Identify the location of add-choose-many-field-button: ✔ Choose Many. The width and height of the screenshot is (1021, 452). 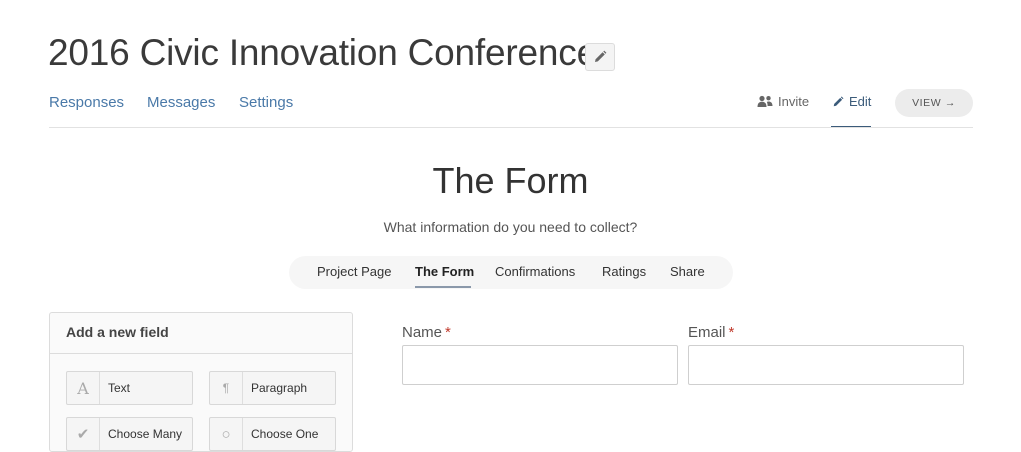
(129, 434).